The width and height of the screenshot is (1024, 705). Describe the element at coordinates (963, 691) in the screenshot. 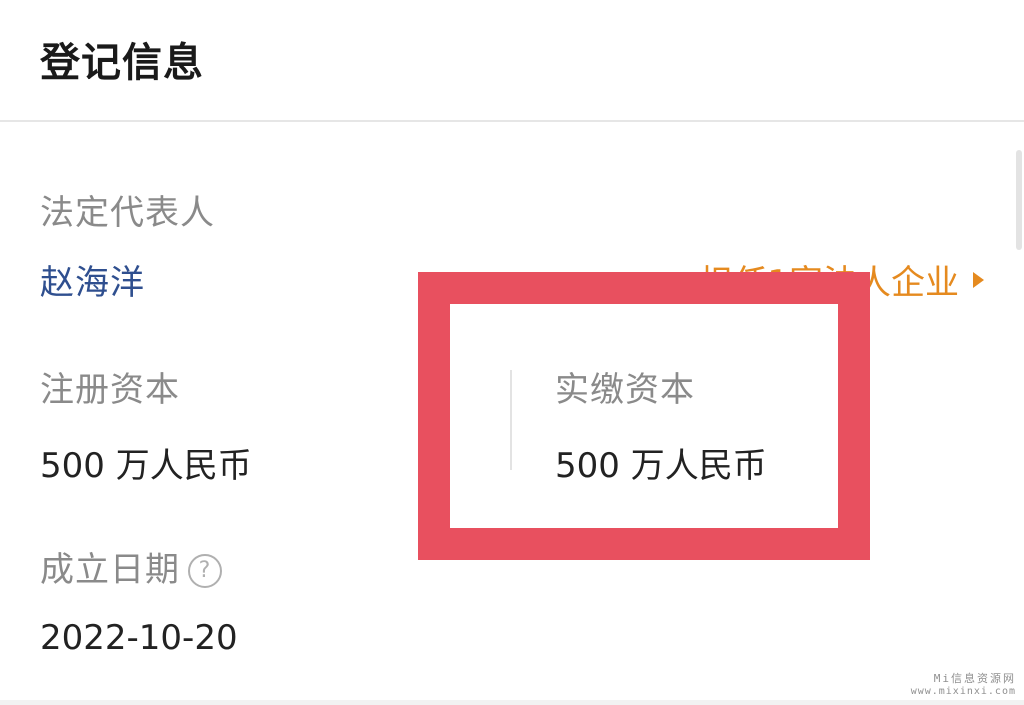

I see `watermark-url: www.mixinxi.com` at that location.